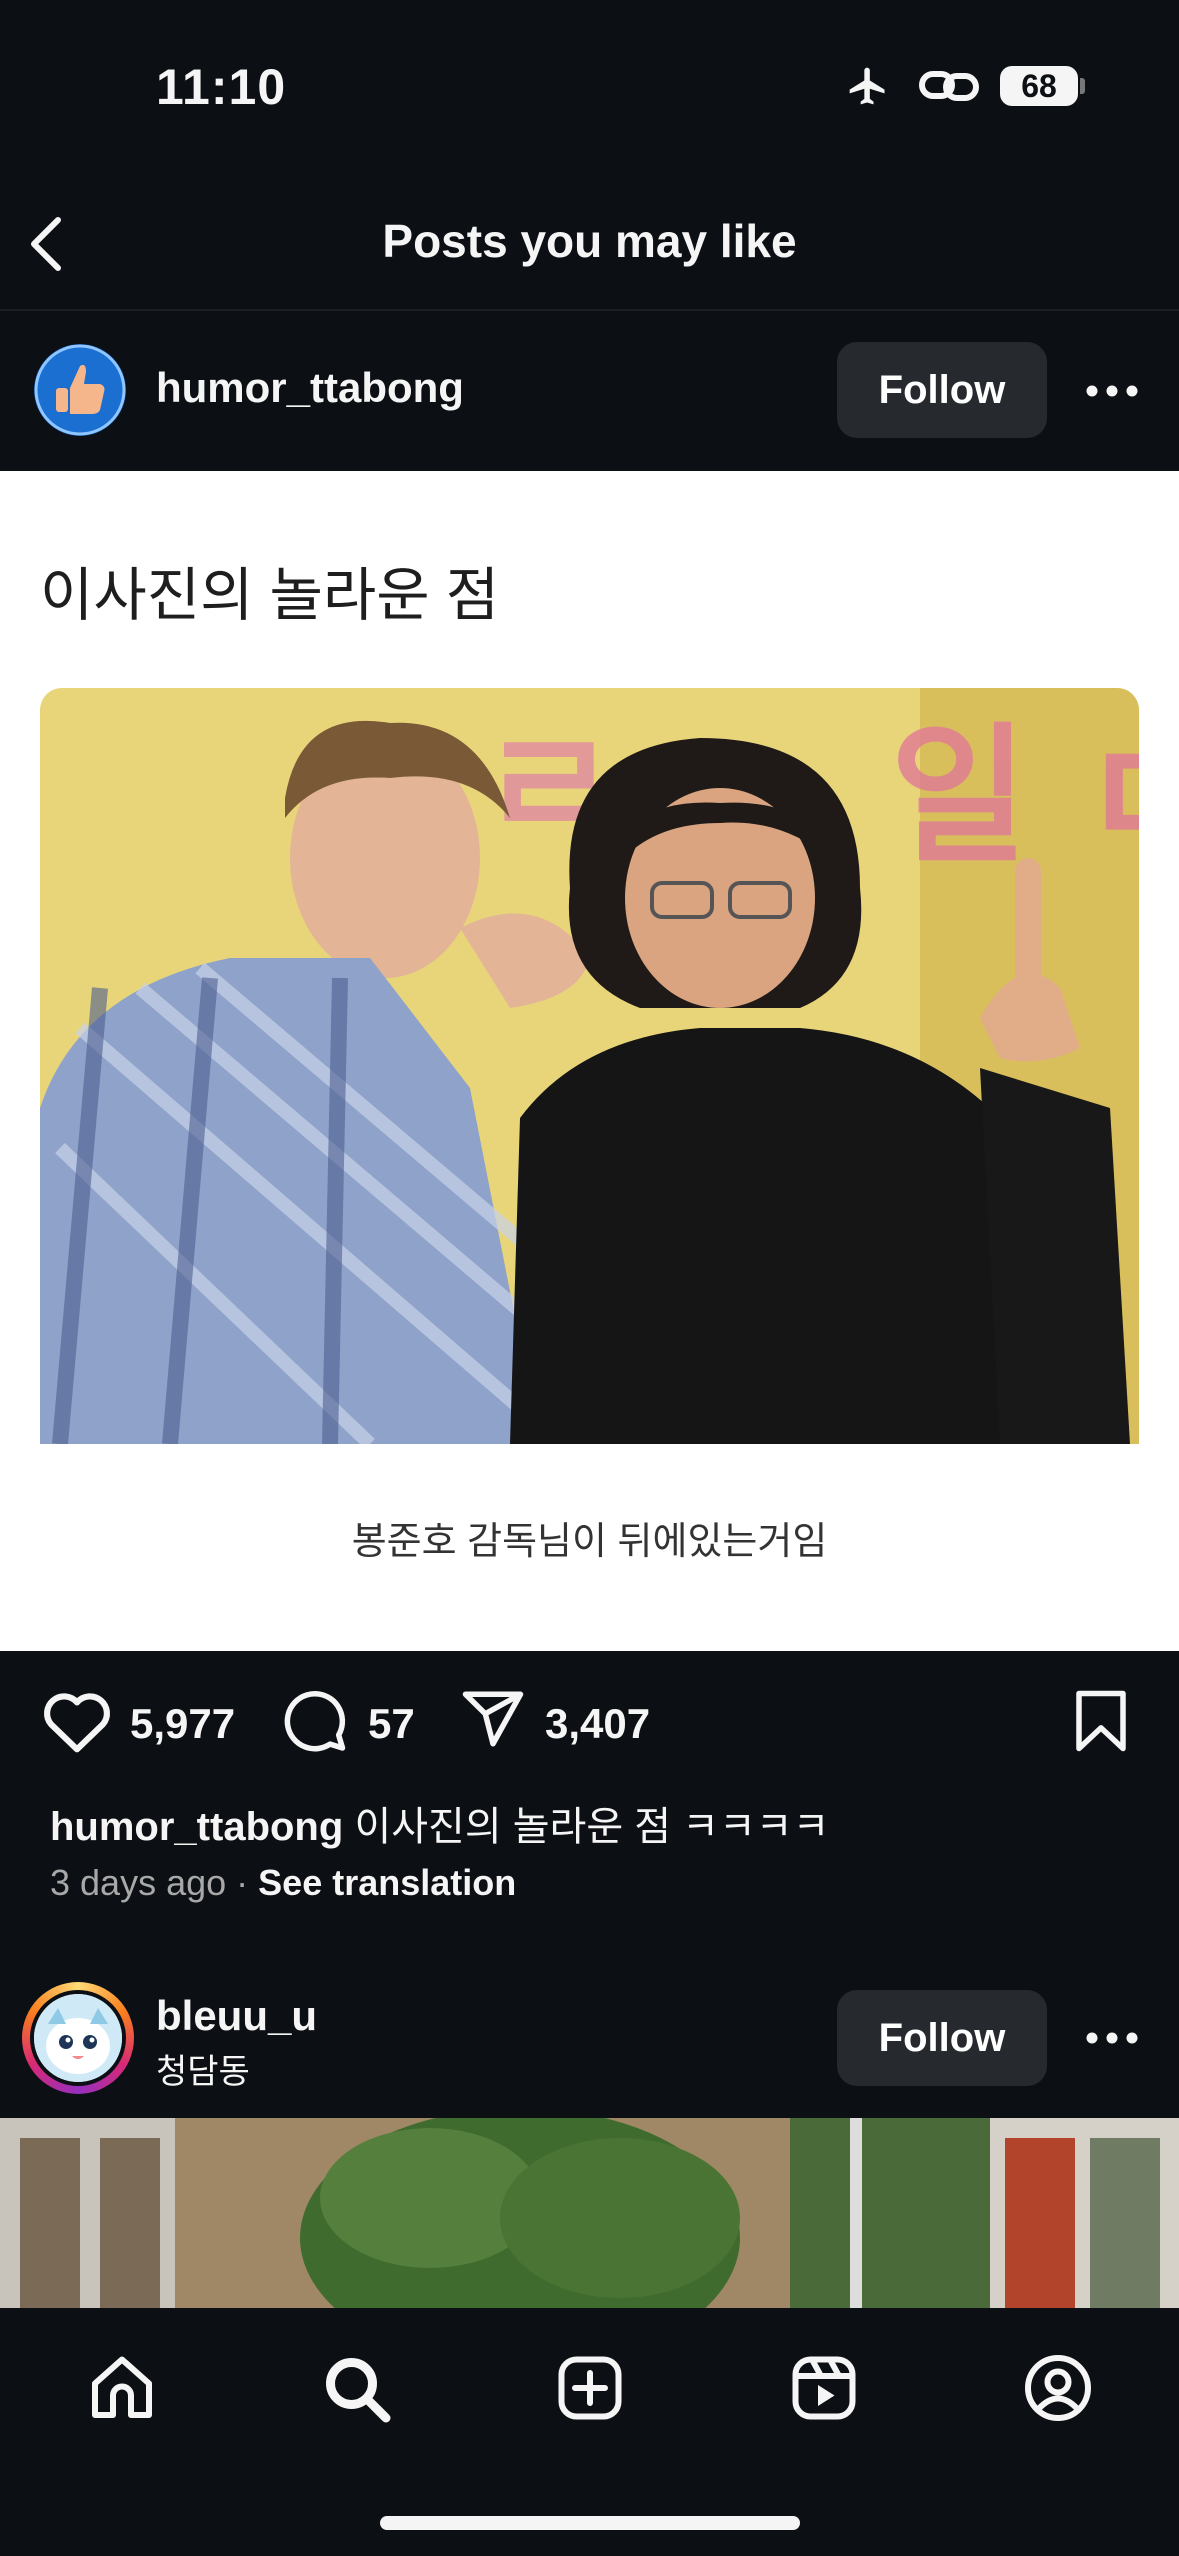 Image resolution: width=1179 pixels, height=2556 pixels. I want to click on heart-icon, so click(77, 1720).